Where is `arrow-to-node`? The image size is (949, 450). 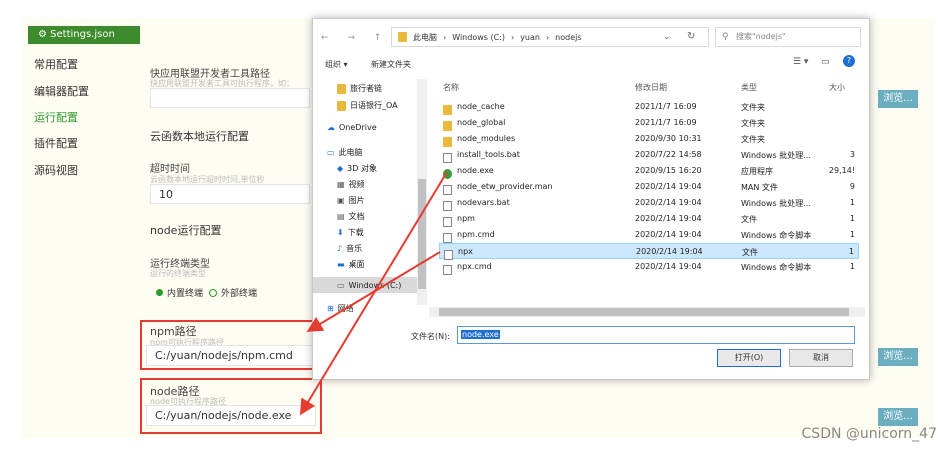 arrow-to-node is located at coordinates (373, 293).